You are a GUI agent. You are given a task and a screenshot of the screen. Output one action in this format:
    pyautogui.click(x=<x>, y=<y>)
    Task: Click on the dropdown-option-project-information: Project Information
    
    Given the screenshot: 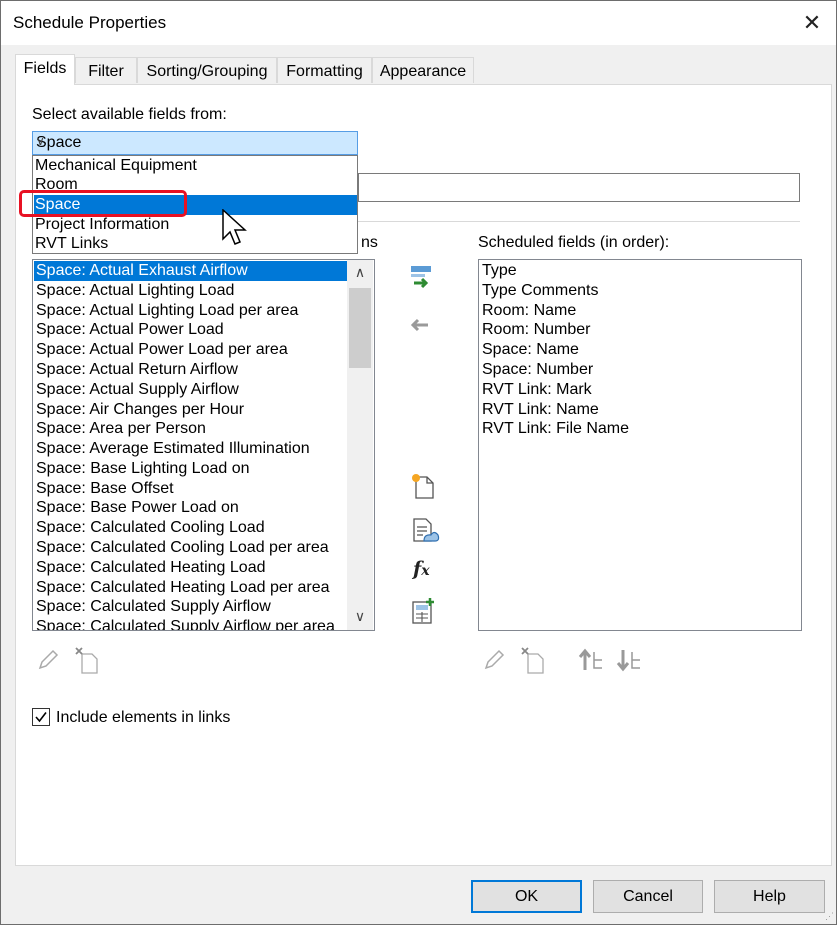 What is the action you would take?
    pyautogui.click(x=195, y=225)
    